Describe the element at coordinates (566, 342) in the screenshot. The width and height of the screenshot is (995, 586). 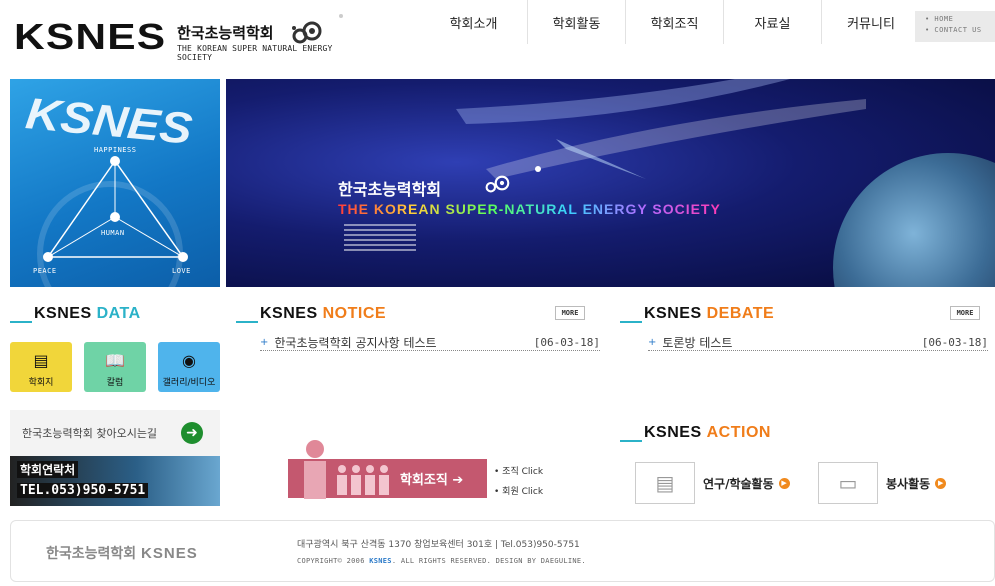
I see `notice-item-date: [06-03-18]` at that location.